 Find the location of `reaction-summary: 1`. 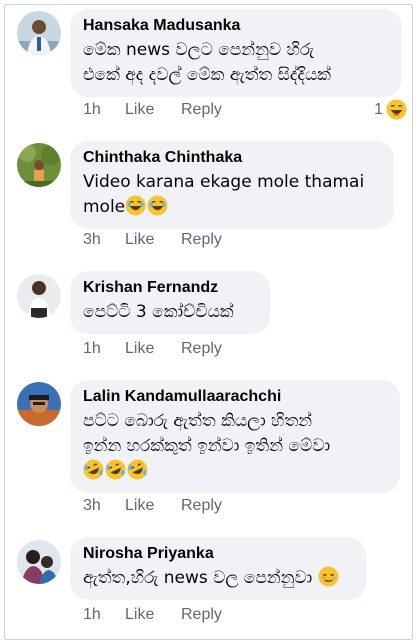

reaction-summary: 1 is located at coordinates (391, 109).